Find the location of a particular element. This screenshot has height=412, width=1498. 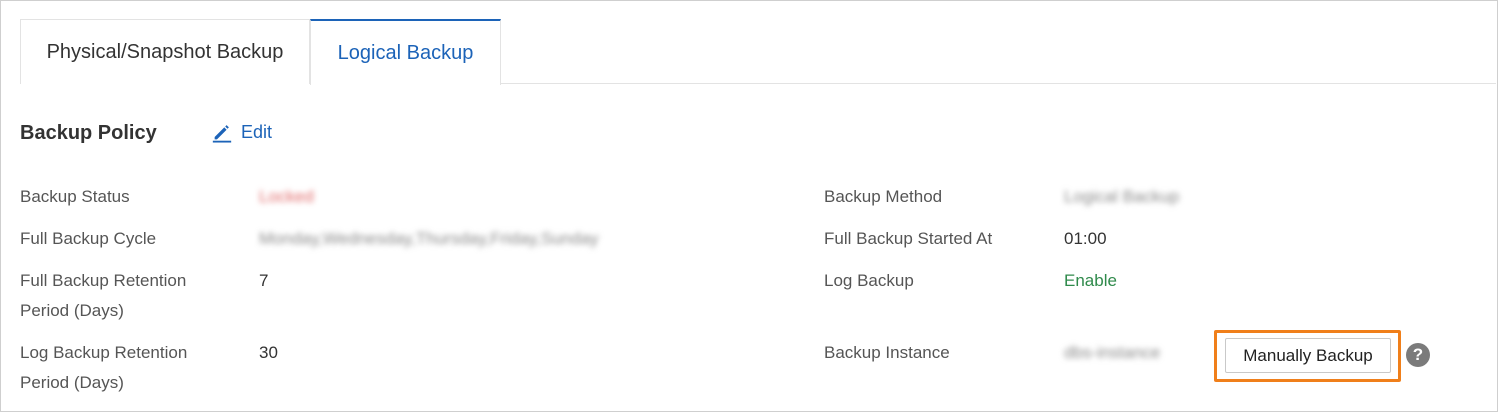

edit-link: Edit is located at coordinates (241, 132).